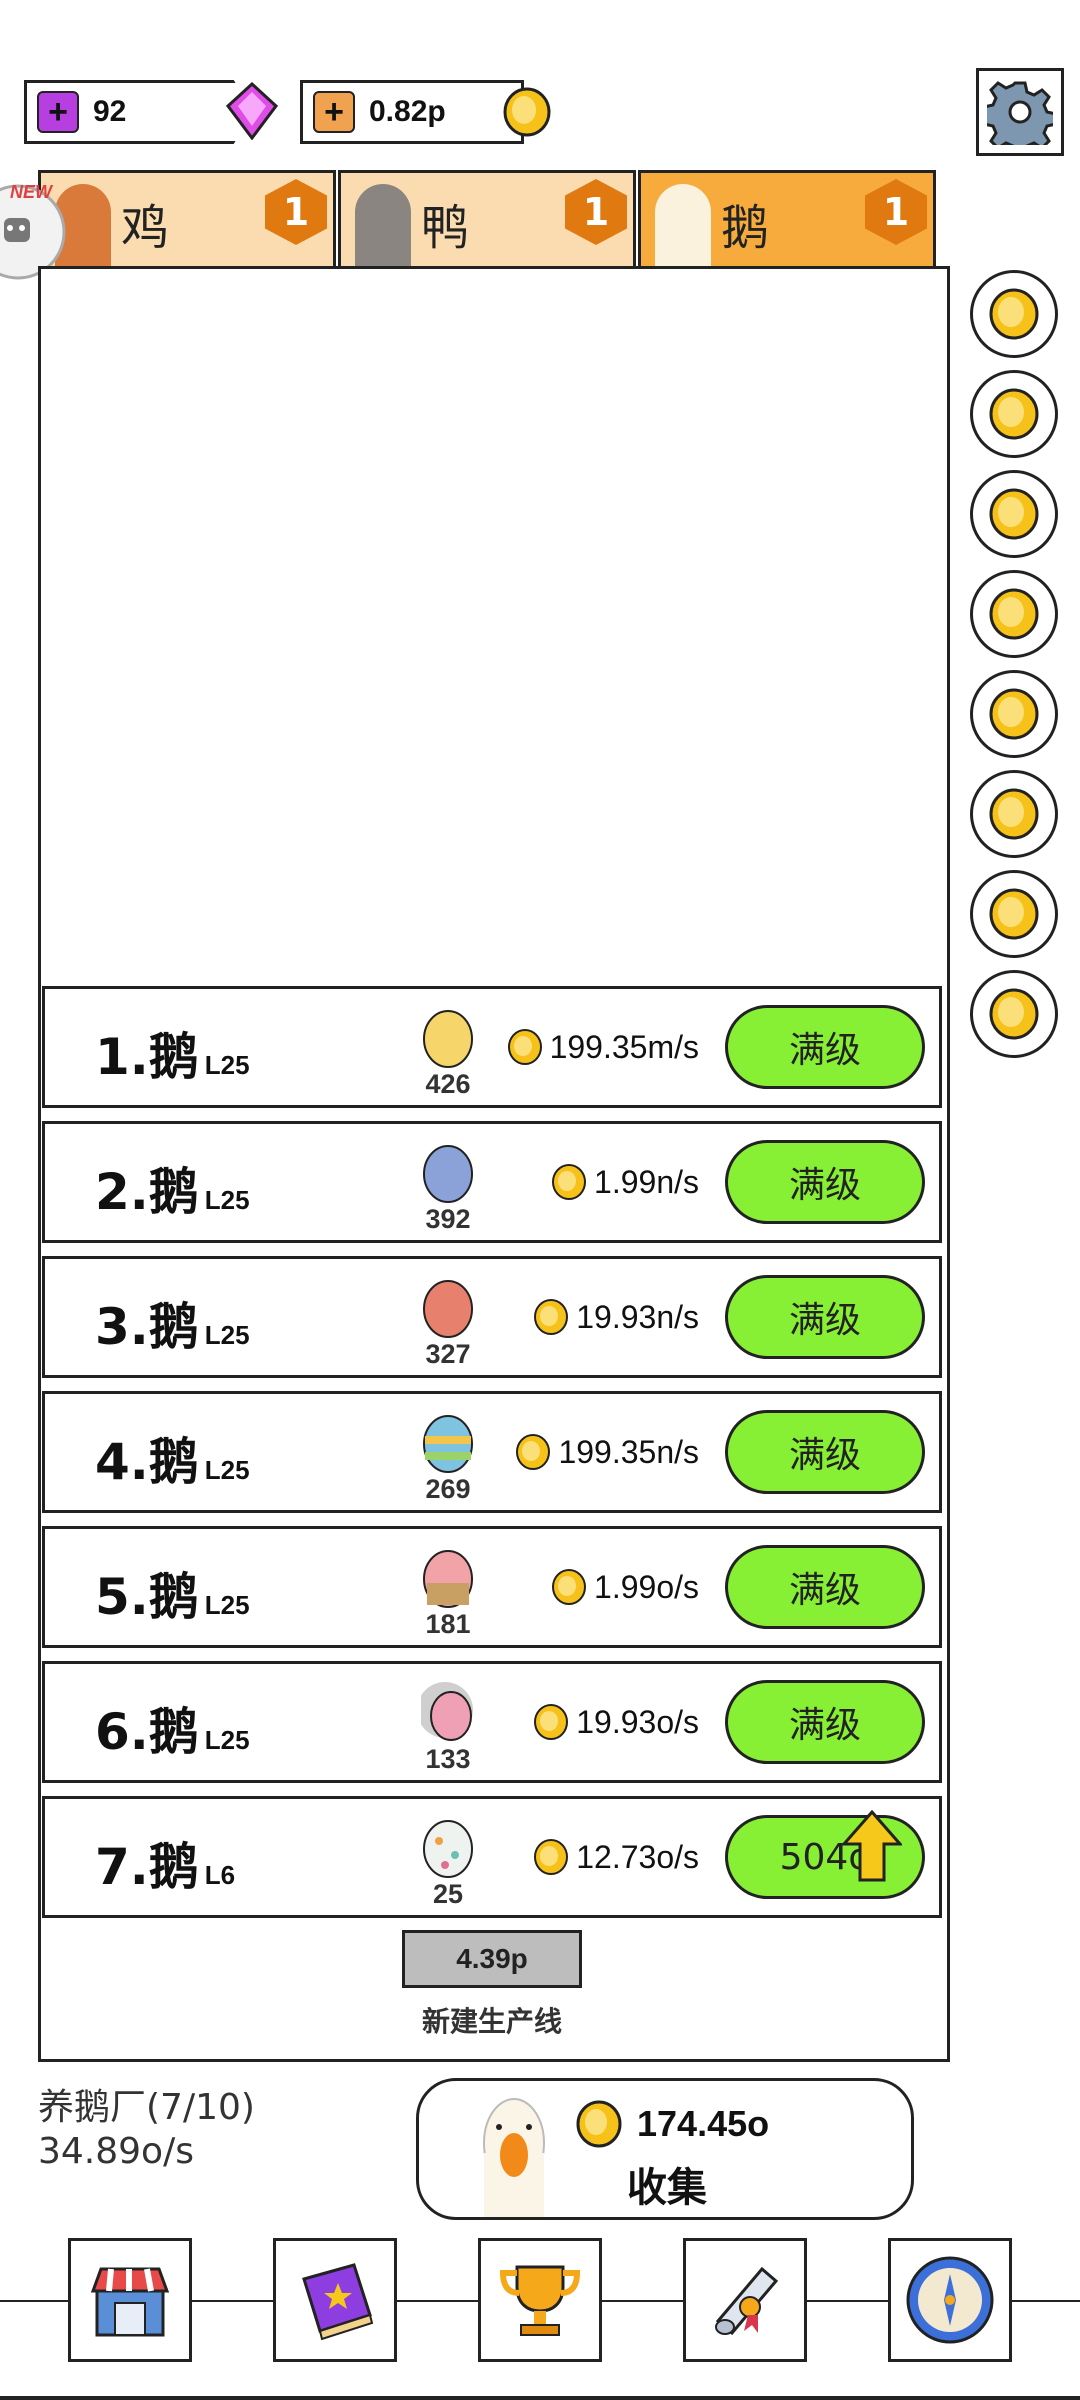 This screenshot has width=1080, height=2400. What do you see at coordinates (448, 1084) in the screenshot?
I see `egg-count: 426` at bounding box center [448, 1084].